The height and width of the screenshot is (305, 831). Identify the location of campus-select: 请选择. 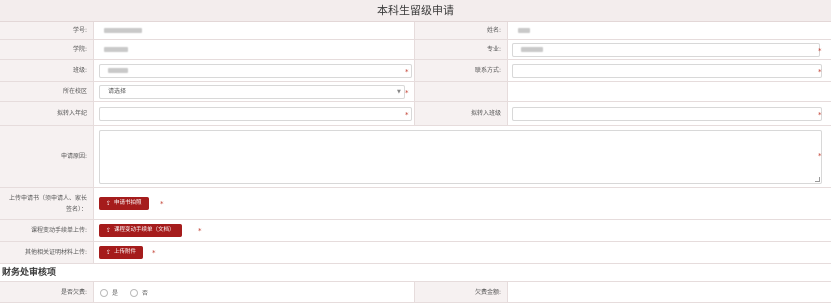
(252, 92).